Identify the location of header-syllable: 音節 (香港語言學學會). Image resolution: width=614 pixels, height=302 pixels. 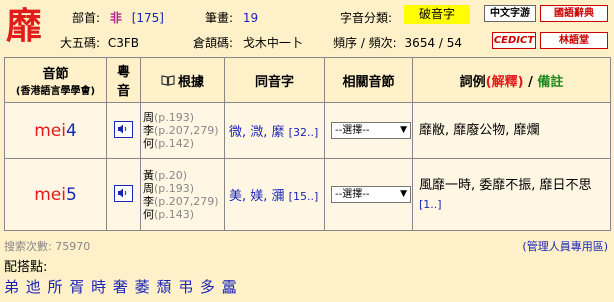
(55, 80).